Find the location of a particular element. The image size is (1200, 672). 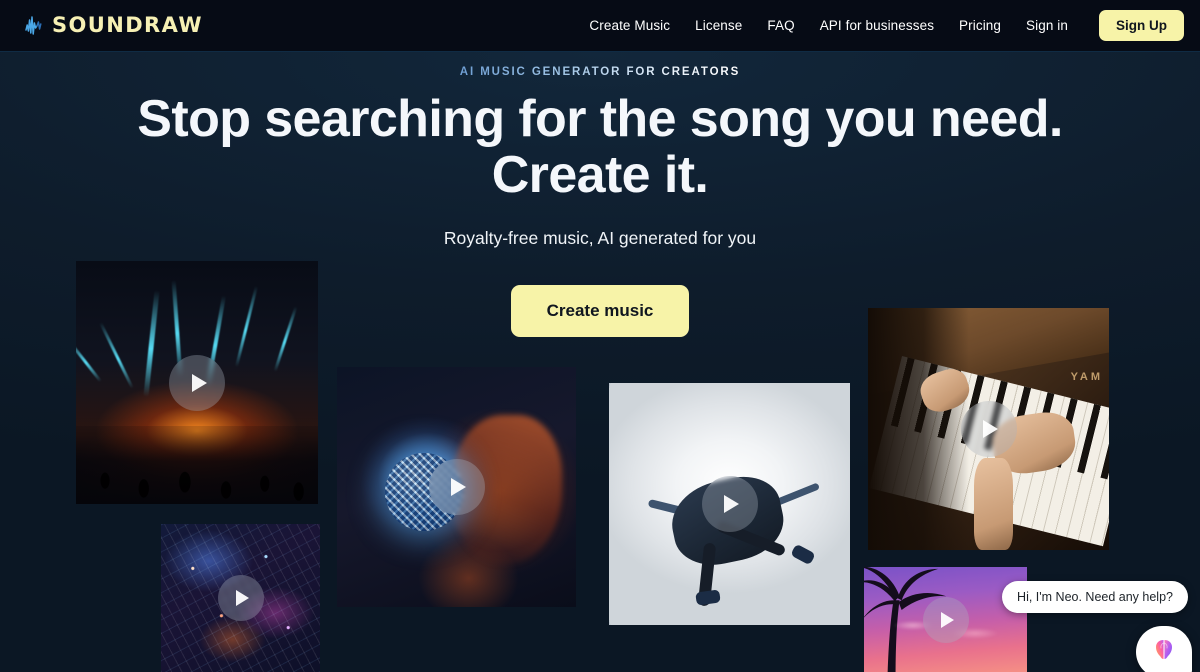

waveform-icon is located at coordinates (37, 26).